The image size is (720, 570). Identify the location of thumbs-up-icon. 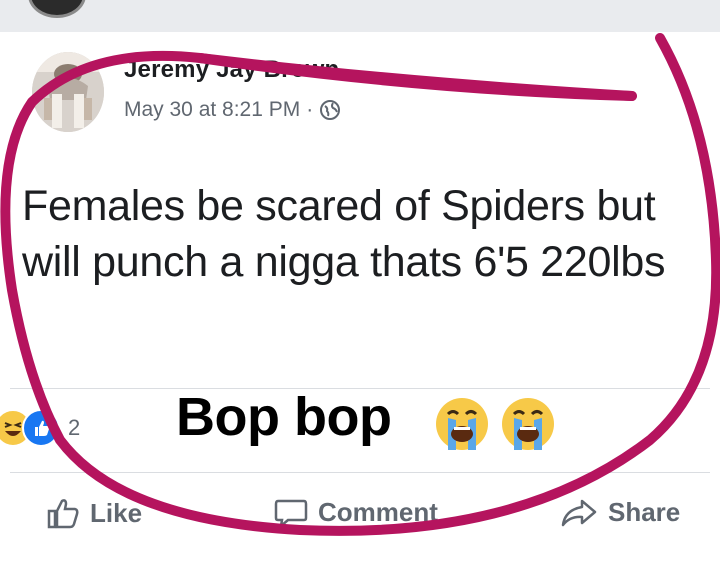
(63, 514).